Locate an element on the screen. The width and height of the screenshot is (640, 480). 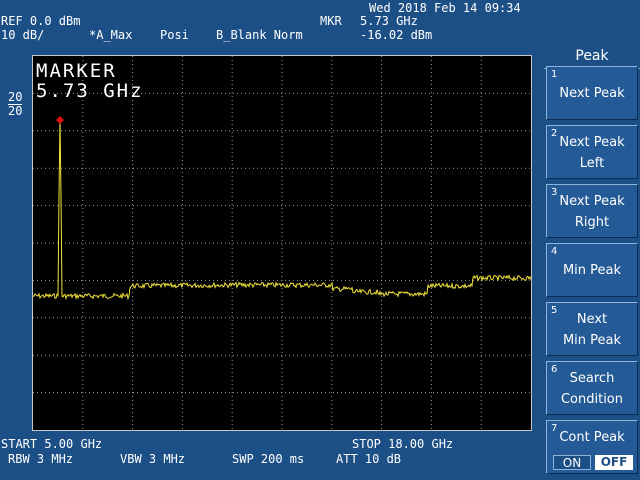
softkey-label: Min Peak is located at coordinates (592, 270).